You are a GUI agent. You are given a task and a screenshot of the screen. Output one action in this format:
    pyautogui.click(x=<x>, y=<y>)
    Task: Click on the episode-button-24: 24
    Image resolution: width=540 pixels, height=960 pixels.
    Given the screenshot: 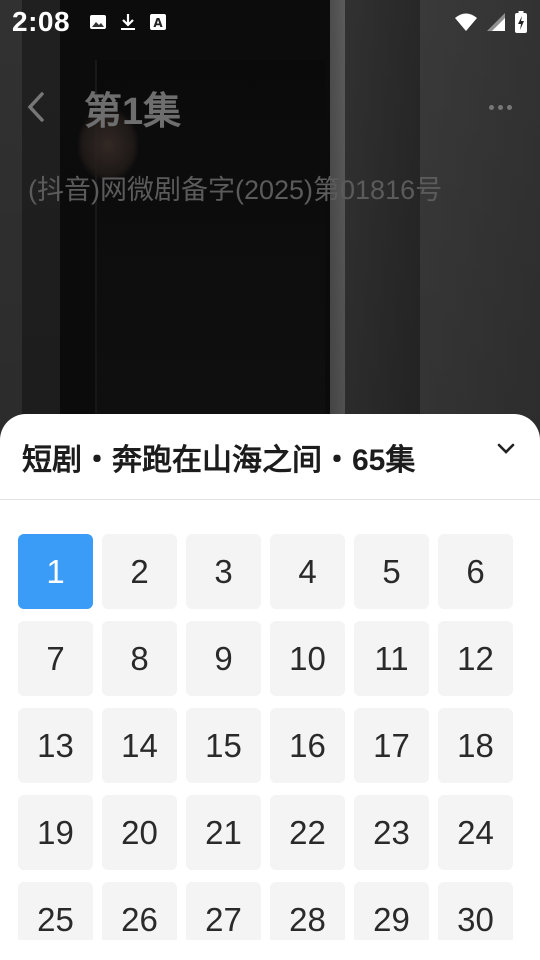 What is the action you would take?
    pyautogui.click(x=475, y=832)
    